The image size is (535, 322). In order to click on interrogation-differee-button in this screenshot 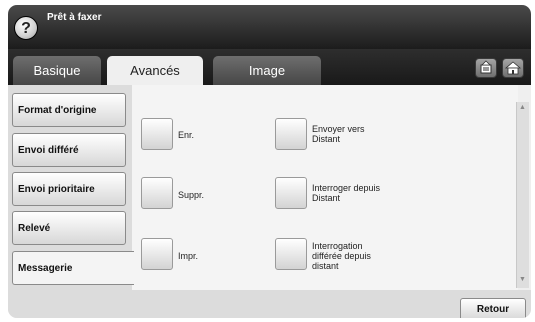, I will do `click(291, 254)`.